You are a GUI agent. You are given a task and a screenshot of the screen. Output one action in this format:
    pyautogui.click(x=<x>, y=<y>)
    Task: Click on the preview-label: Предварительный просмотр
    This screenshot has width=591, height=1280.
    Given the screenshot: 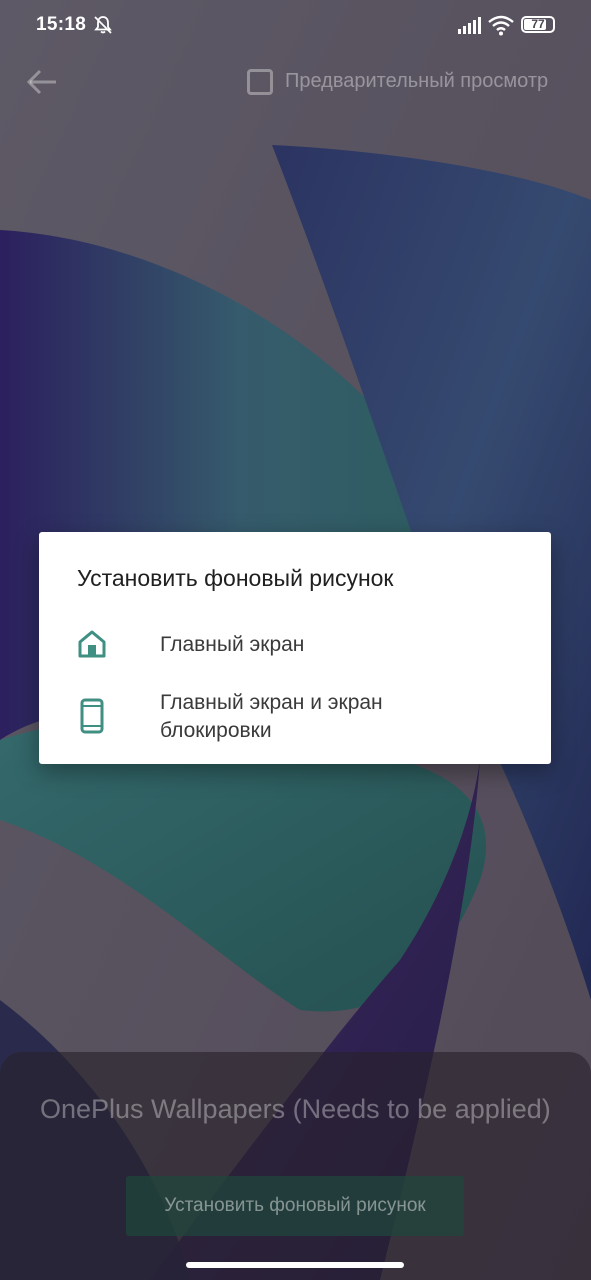 What is the action you would take?
    pyautogui.click(x=416, y=81)
    